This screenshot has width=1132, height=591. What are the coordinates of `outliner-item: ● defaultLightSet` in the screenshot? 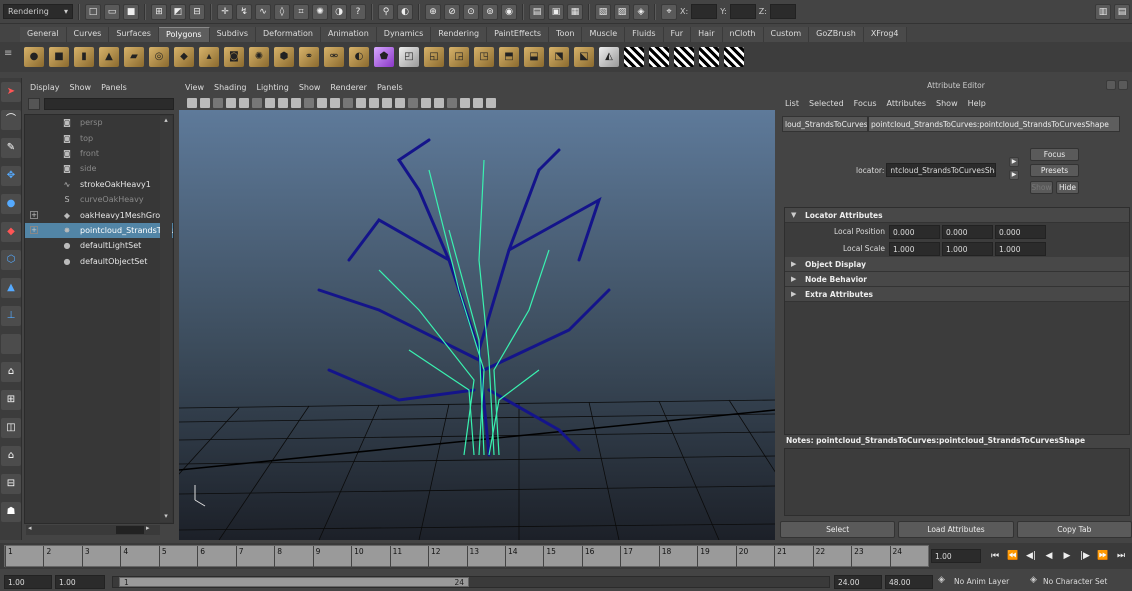 It's located at (99, 245).